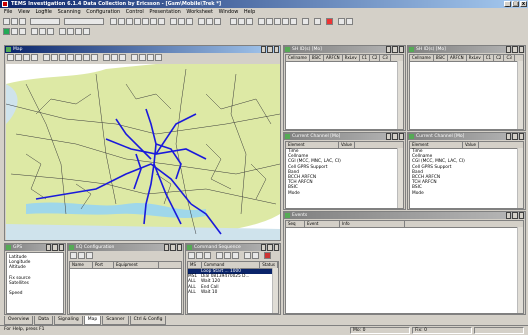  I want to click on move-up-icon, so click(255, 255).